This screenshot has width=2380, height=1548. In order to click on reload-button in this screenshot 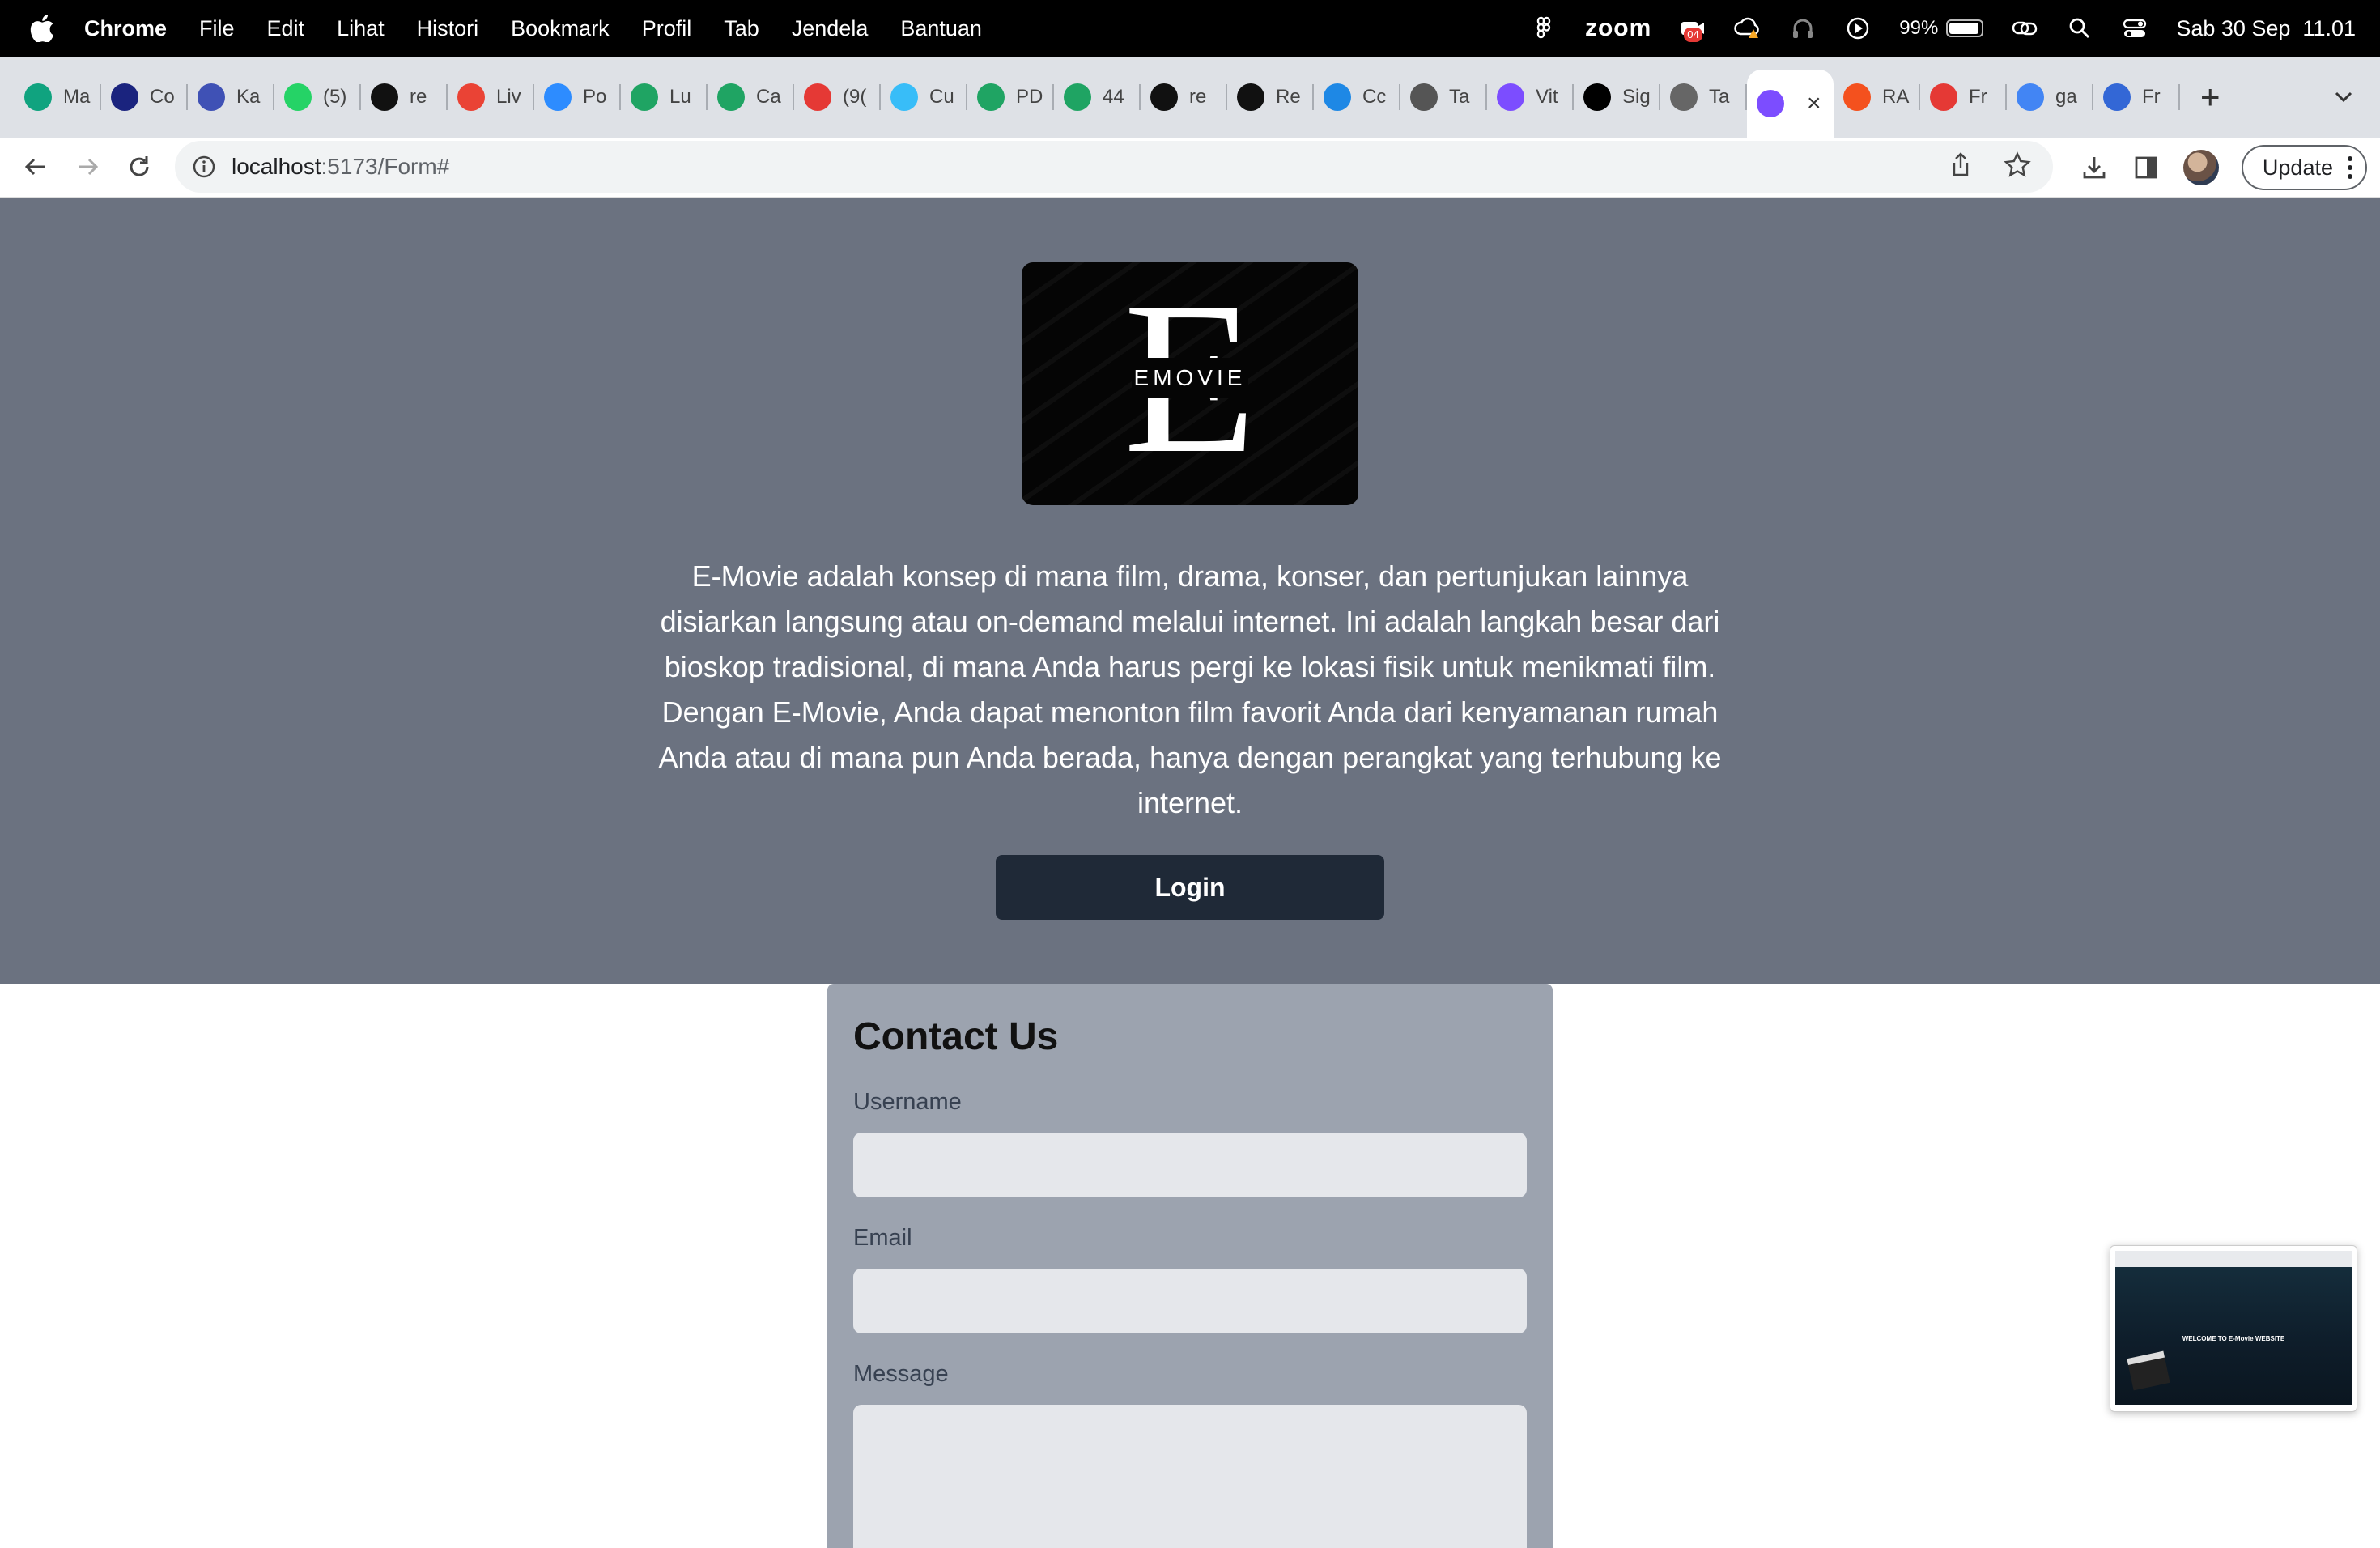, I will do `click(139, 167)`.